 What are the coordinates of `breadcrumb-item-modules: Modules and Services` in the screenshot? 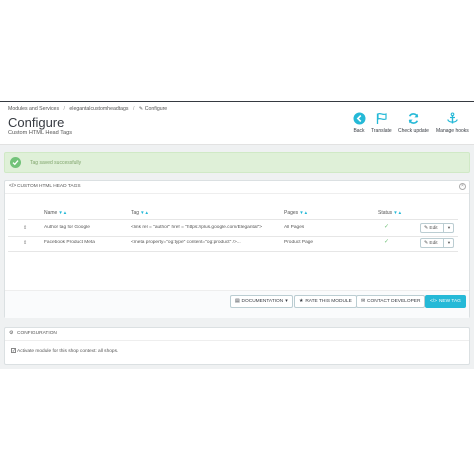 It's located at (33, 109).